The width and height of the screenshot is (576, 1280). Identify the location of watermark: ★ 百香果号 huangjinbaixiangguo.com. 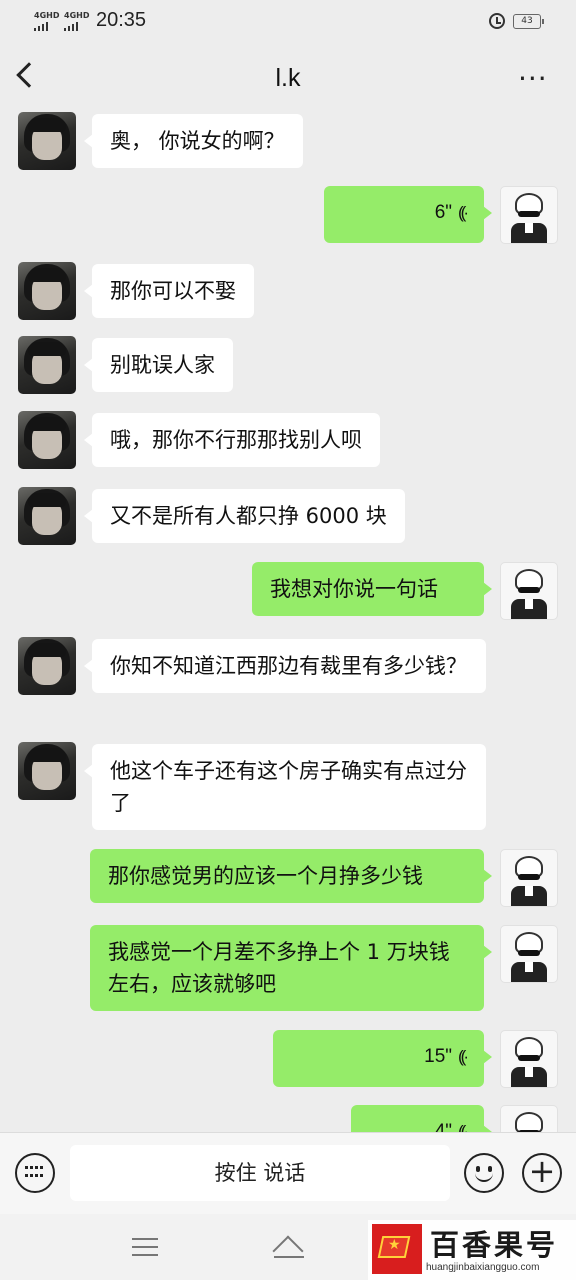
(472, 1250).